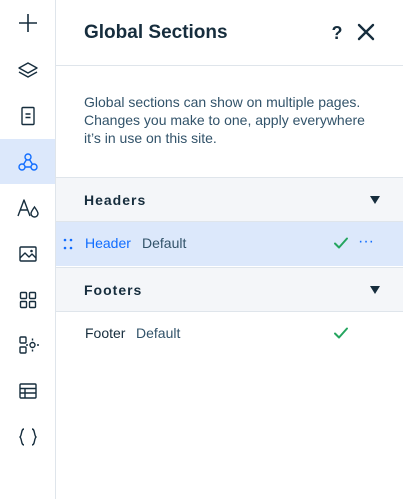 The image size is (403, 499). I want to click on footers-group-header: Footers, so click(229, 289).